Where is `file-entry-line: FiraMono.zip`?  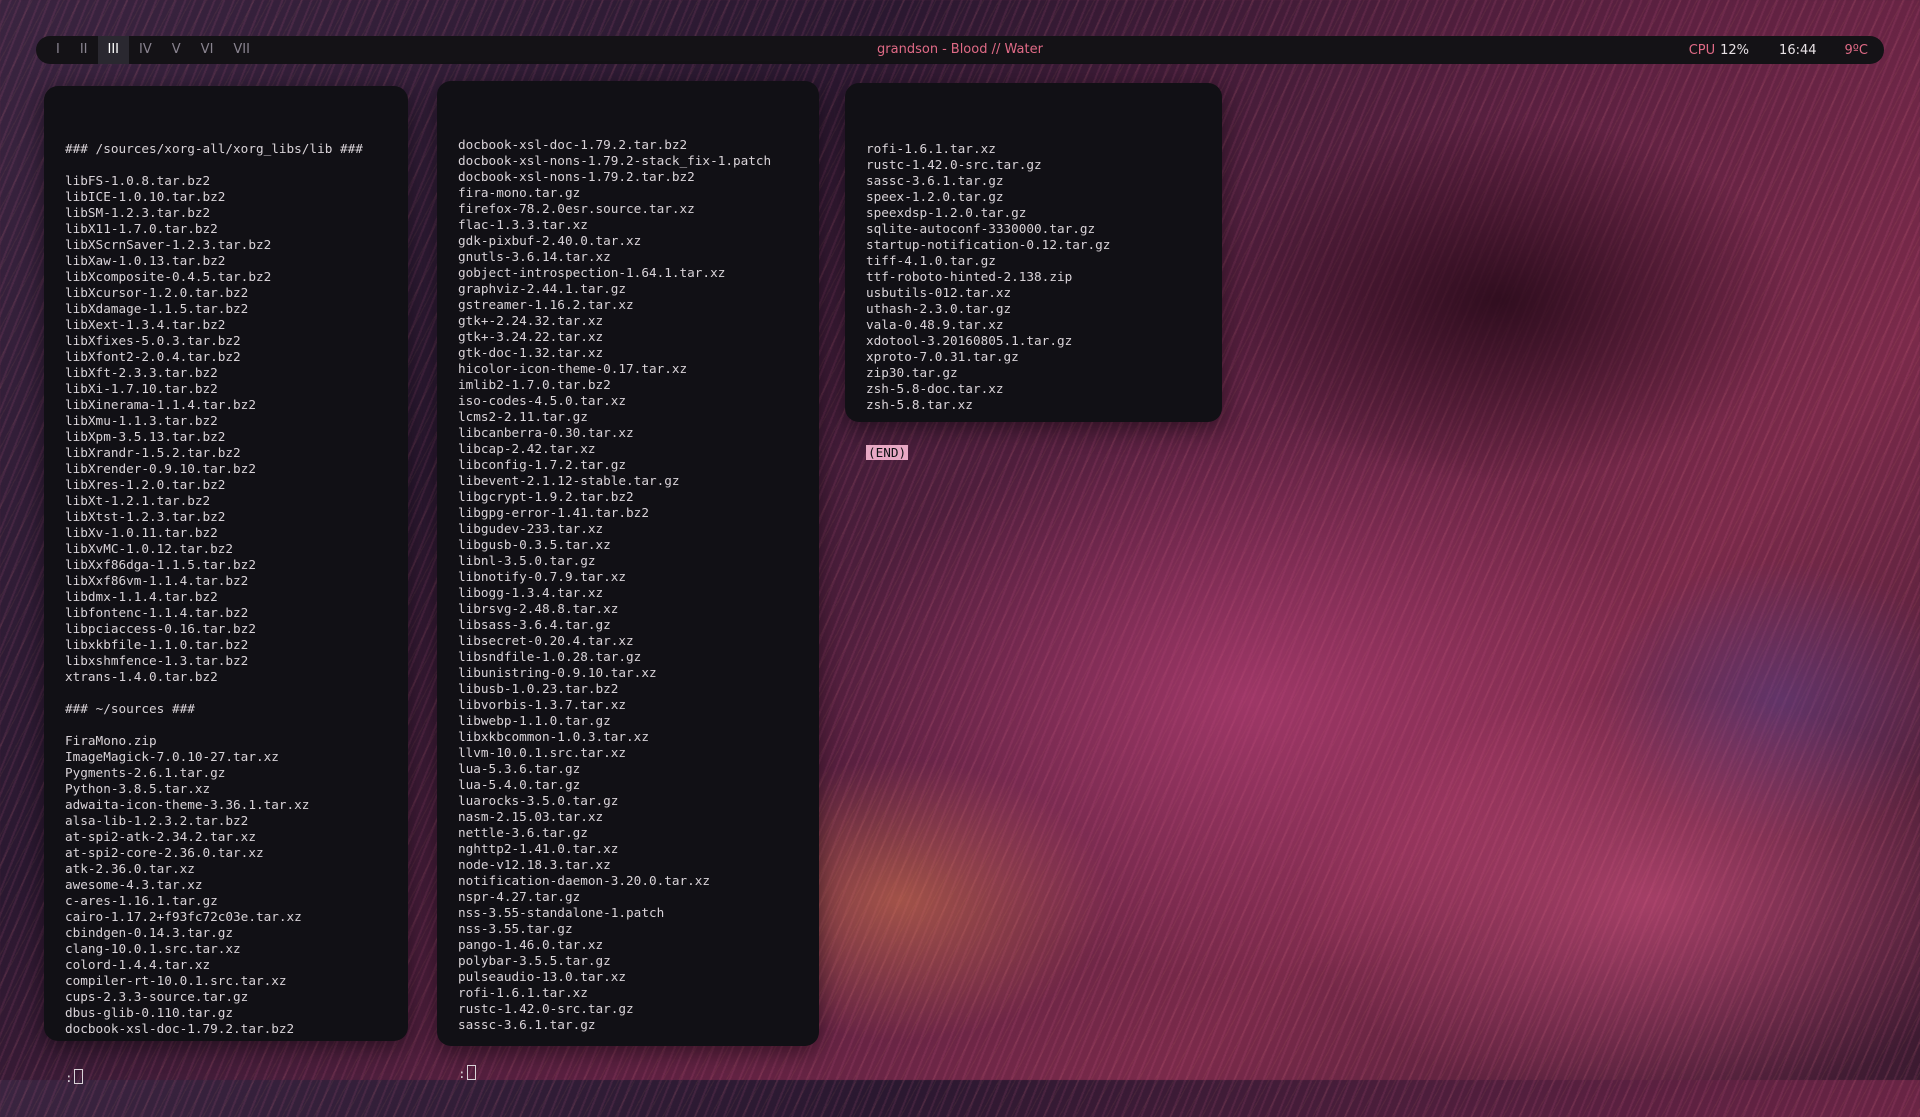 file-entry-line: FiraMono.zip is located at coordinates (111, 740).